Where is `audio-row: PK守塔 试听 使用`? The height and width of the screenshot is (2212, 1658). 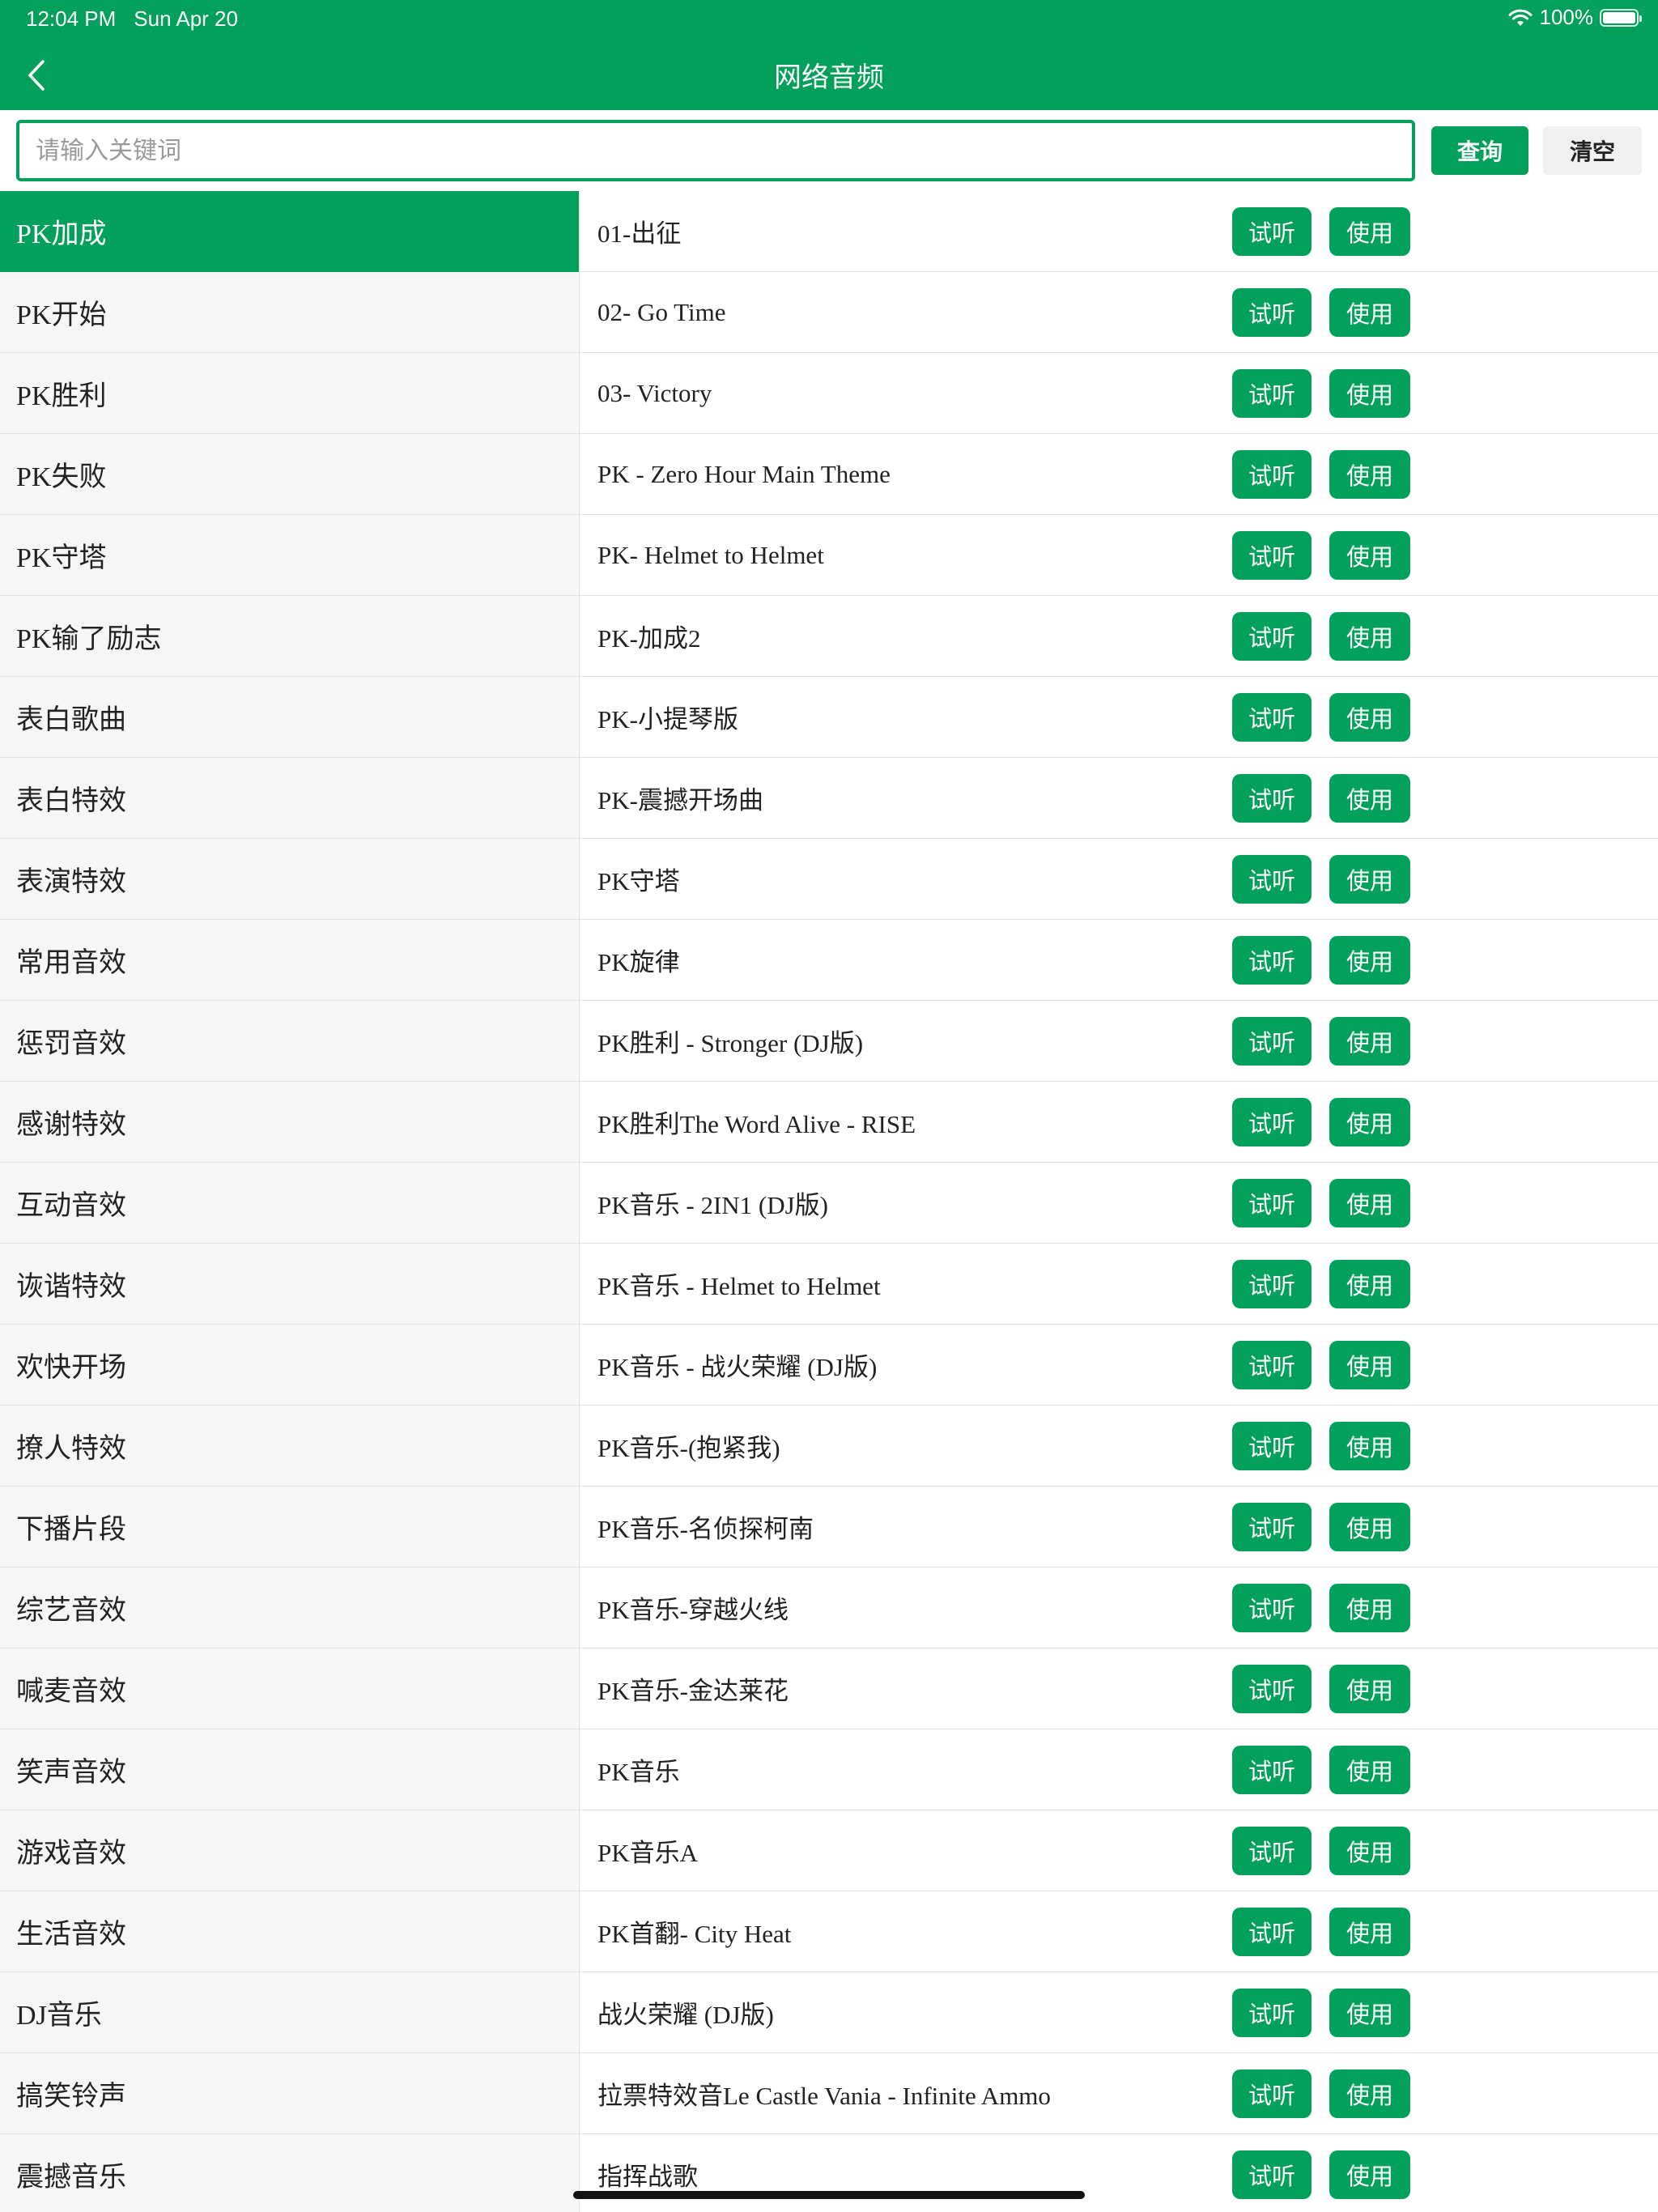 audio-row: PK守塔 试听 使用 is located at coordinates (1119, 879).